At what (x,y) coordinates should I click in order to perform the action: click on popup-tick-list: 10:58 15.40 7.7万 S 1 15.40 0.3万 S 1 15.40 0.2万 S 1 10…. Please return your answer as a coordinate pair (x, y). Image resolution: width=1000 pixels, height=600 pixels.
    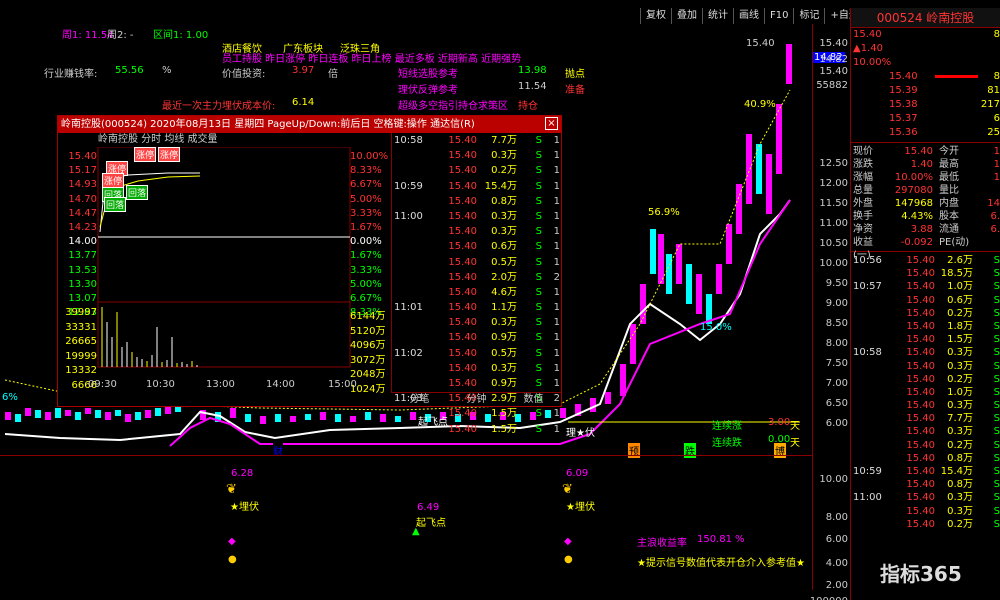
    Looking at the image, I should click on (476, 284).